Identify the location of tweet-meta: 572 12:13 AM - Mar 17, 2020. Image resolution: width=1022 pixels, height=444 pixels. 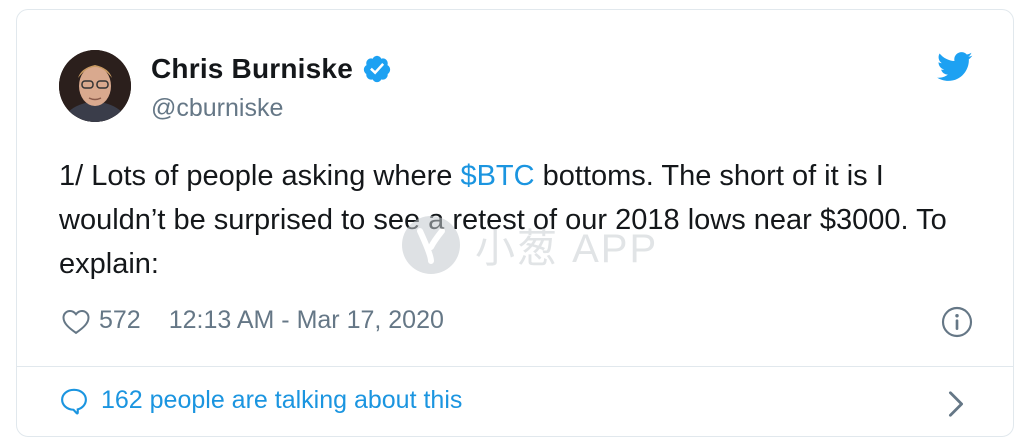
(252, 320).